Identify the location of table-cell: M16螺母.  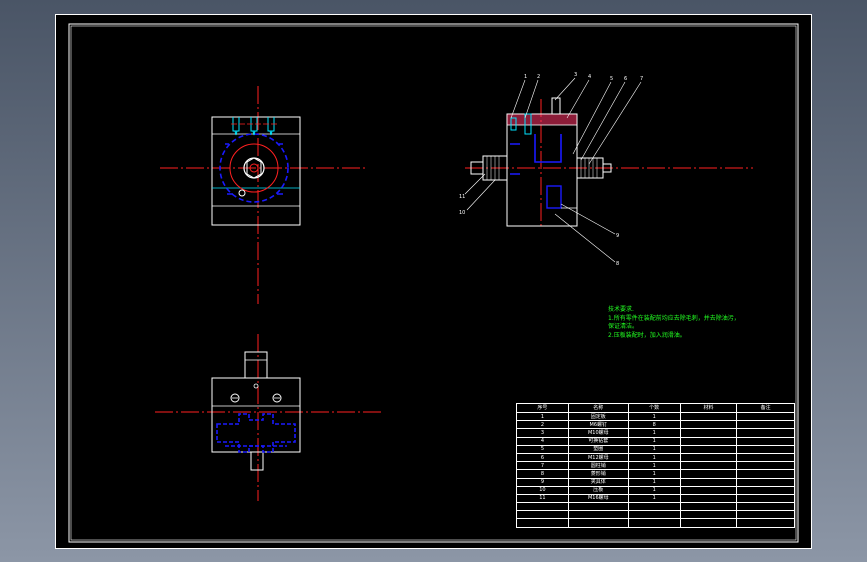
(598, 498).